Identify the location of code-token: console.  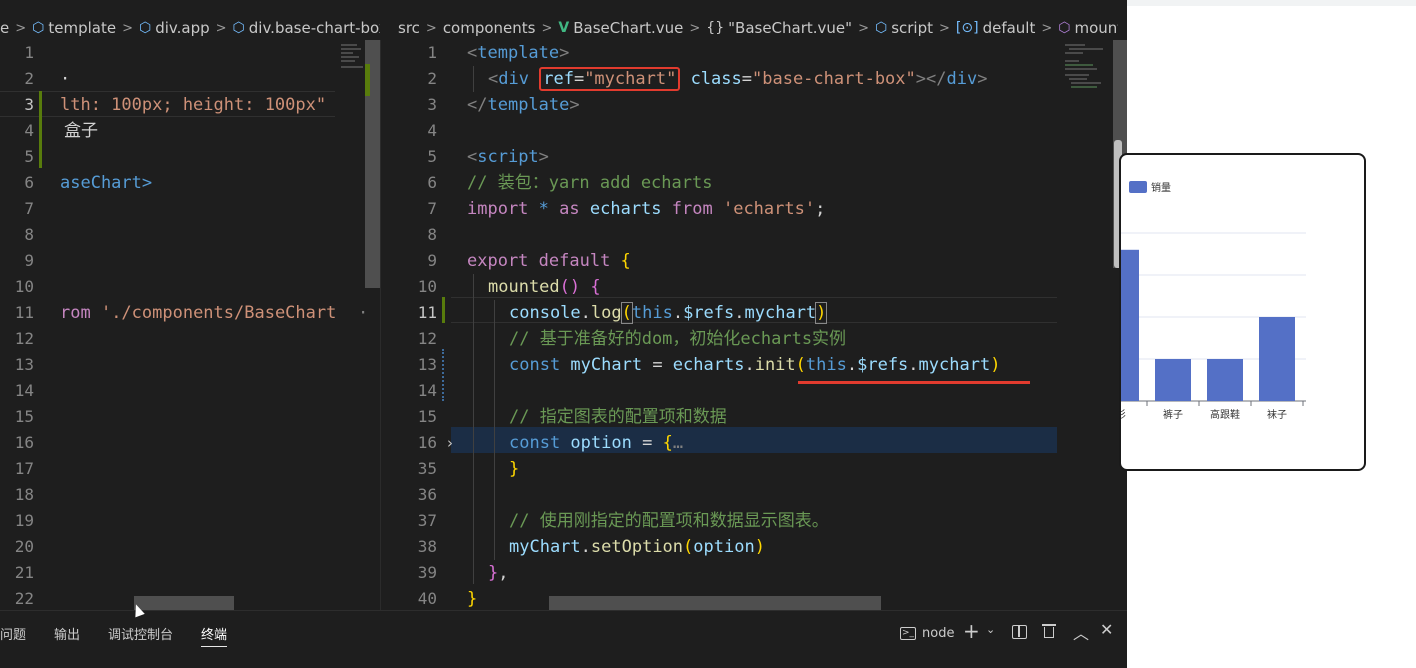
(545, 313).